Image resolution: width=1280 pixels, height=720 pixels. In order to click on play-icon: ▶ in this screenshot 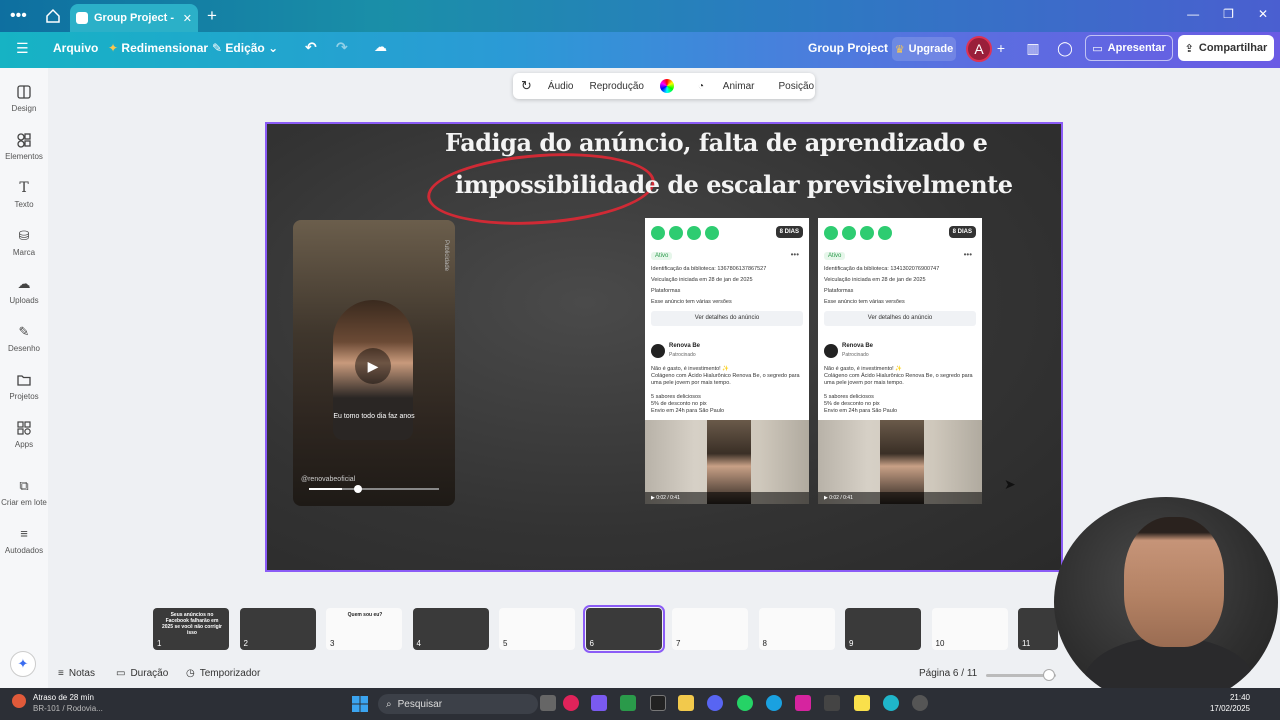, I will do `click(373, 366)`.